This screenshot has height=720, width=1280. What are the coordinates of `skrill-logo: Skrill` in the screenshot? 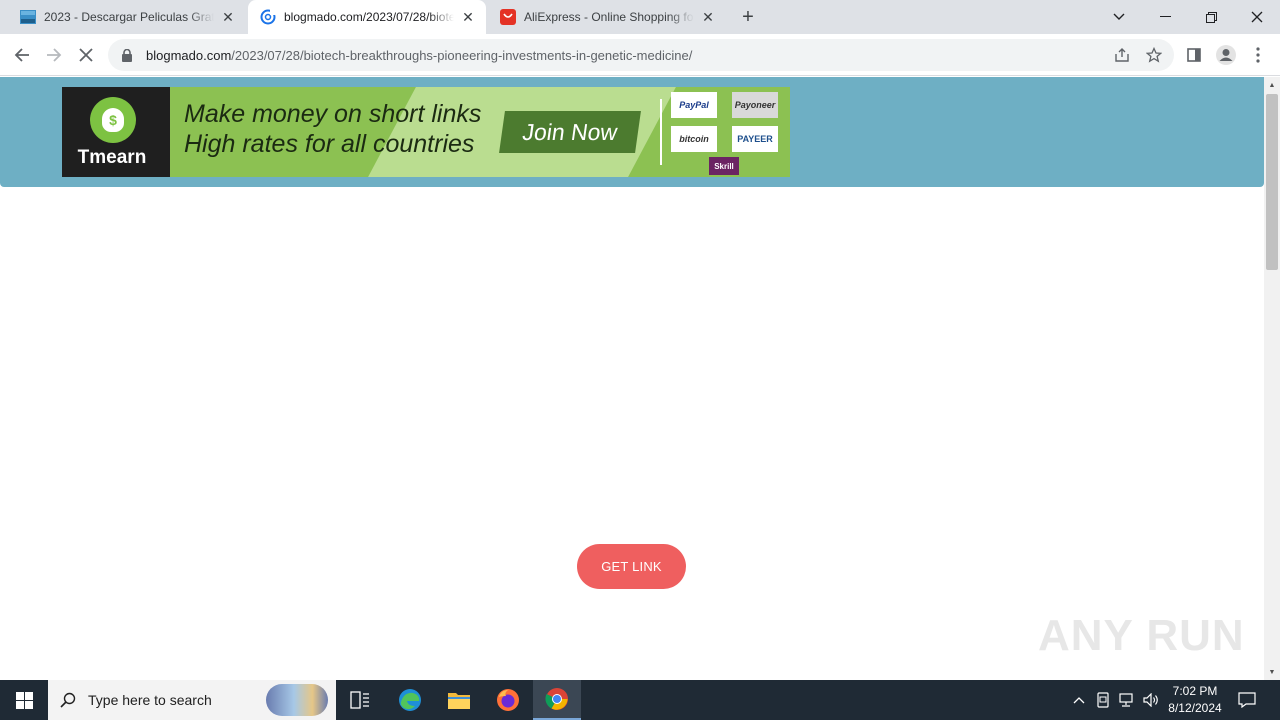 It's located at (724, 166).